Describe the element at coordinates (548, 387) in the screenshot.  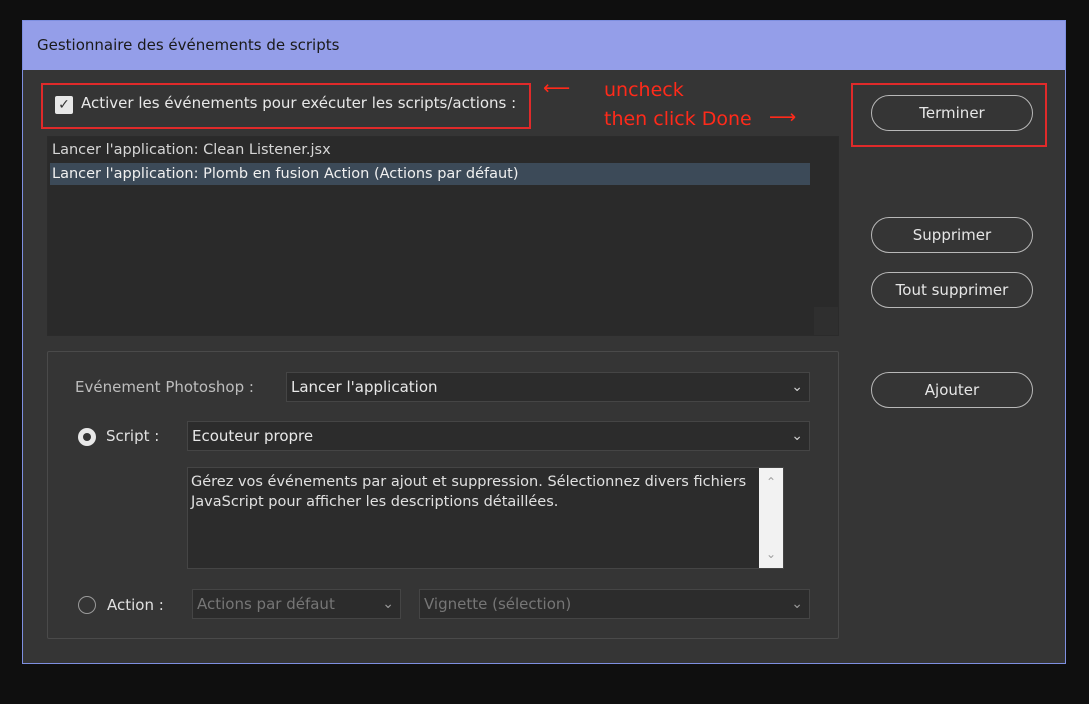
I see `photoshop-event-select: Lancer l'application ⌄` at that location.